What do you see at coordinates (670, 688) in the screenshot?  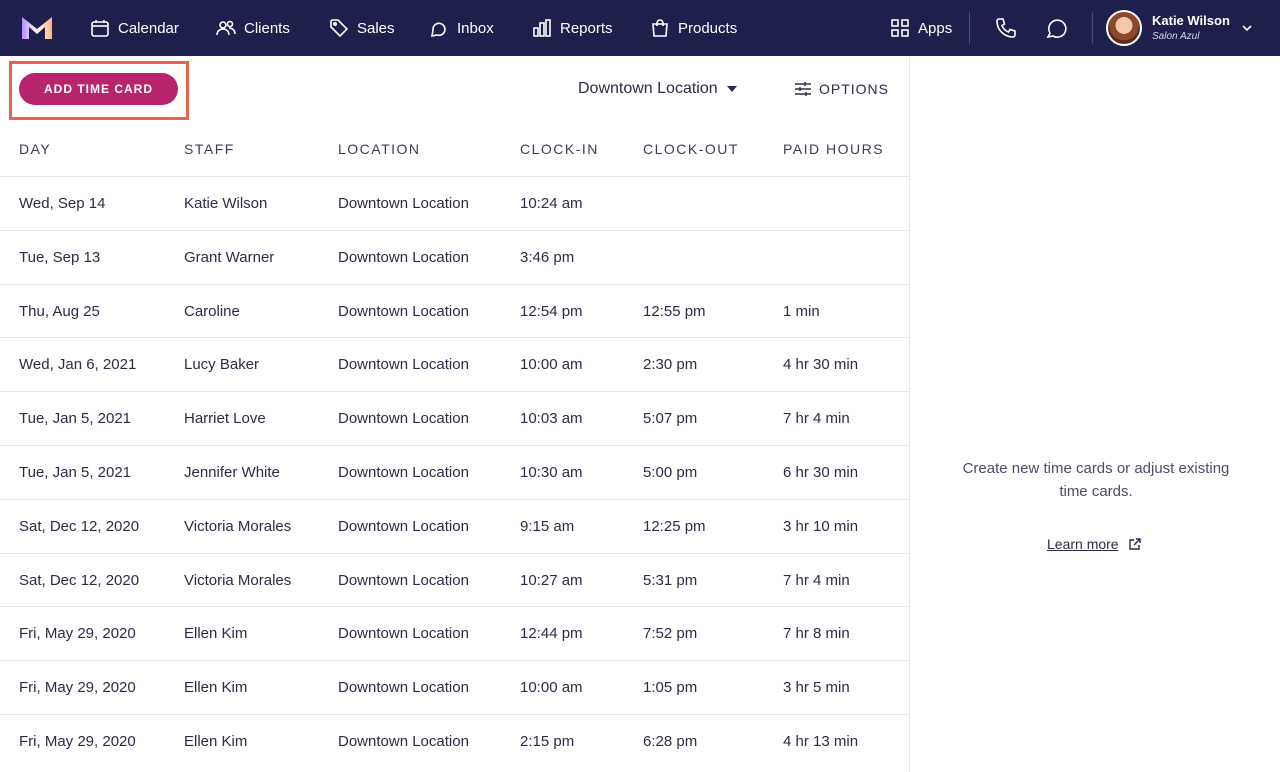 I see `cell-clock-out: 1:05 pm` at bounding box center [670, 688].